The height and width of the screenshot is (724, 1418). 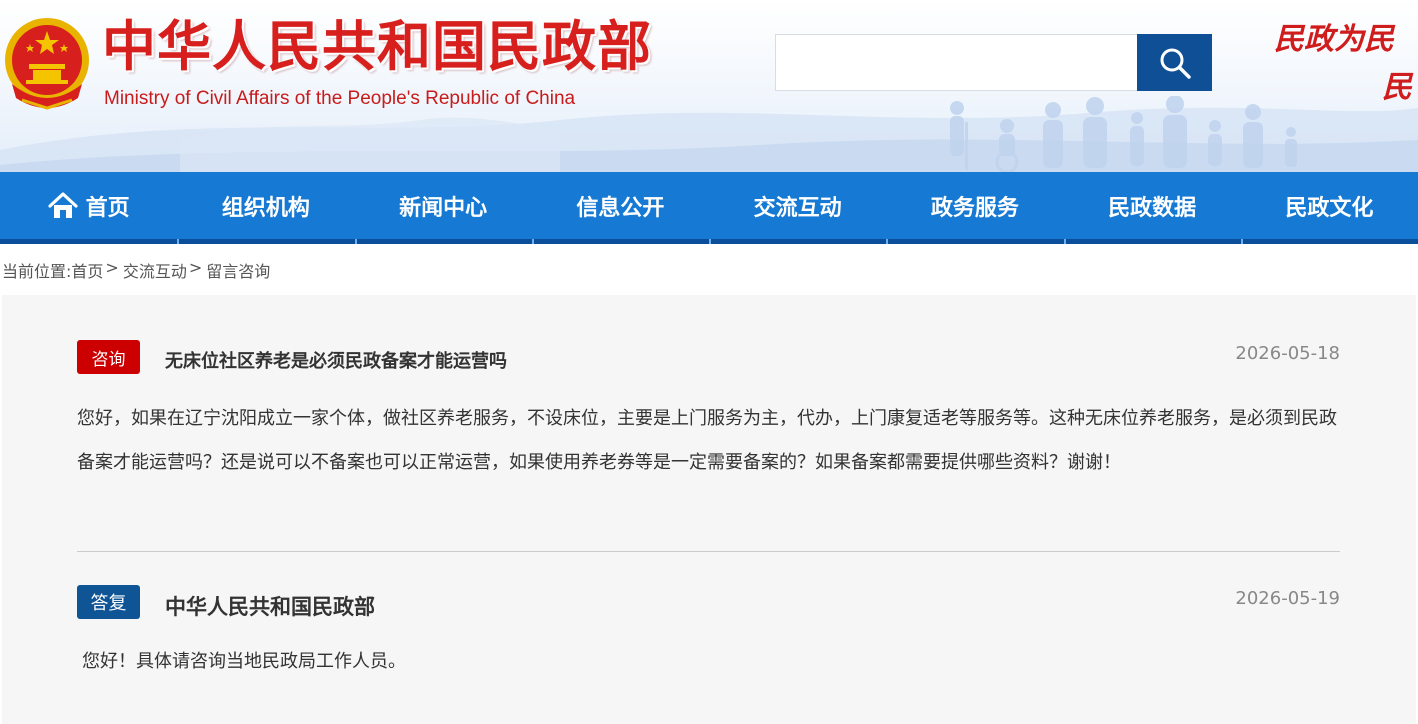 What do you see at coordinates (108, 602) in the screenshot?
I see `reply-badge: 答复` at bounding box center [108, 602].